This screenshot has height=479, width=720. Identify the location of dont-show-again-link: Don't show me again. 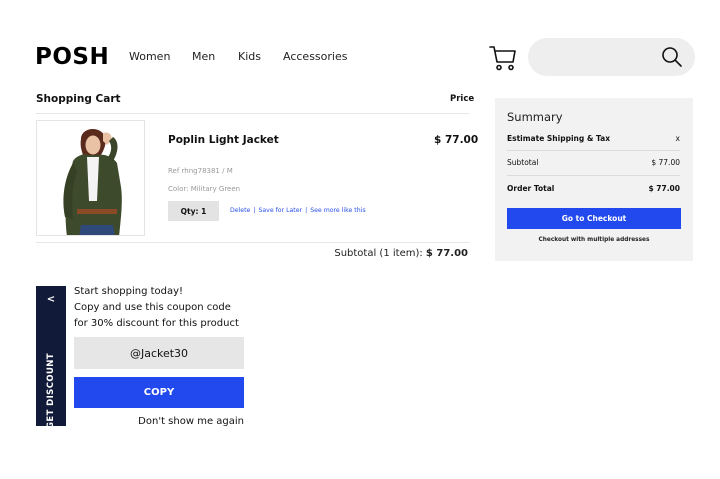
(159, 421).